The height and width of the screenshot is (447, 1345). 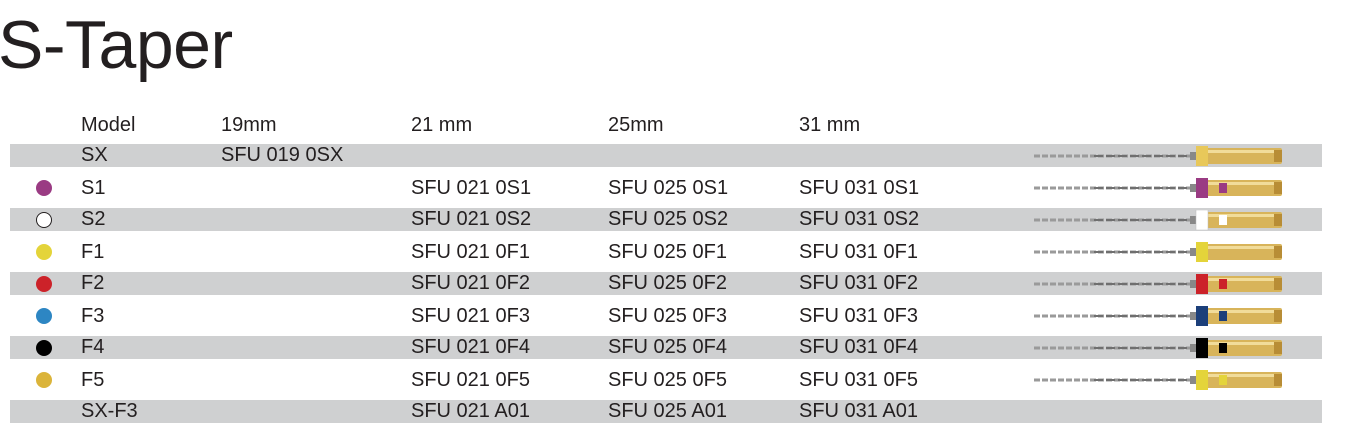 What do you see at coordinates (666, 155) in the screenshot?
I see `table-row: SX SFU 019 0SX` at bounding box center [666, 155].